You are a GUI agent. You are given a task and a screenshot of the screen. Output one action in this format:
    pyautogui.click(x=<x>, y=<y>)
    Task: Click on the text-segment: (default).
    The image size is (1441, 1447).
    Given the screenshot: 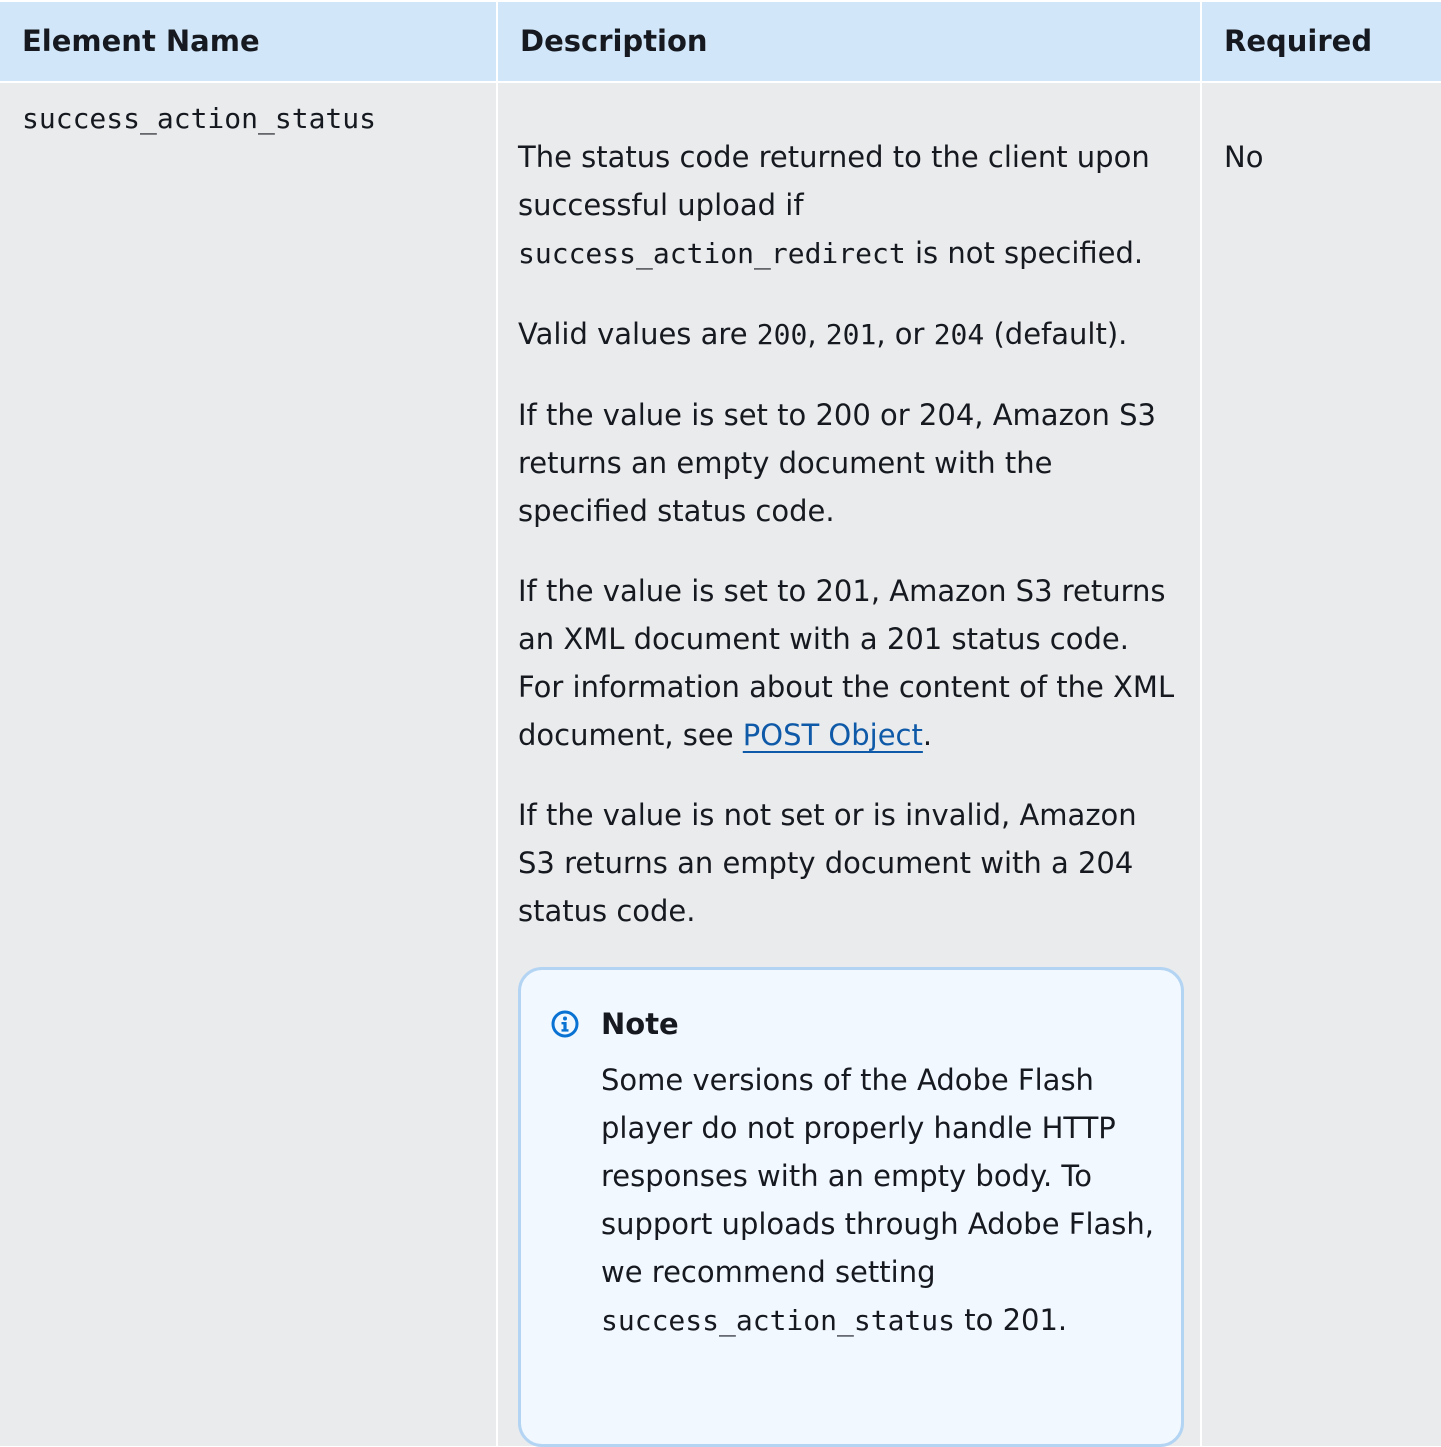 What is the action you would take?
    pyautogui.click(x=1056, y=334)
    